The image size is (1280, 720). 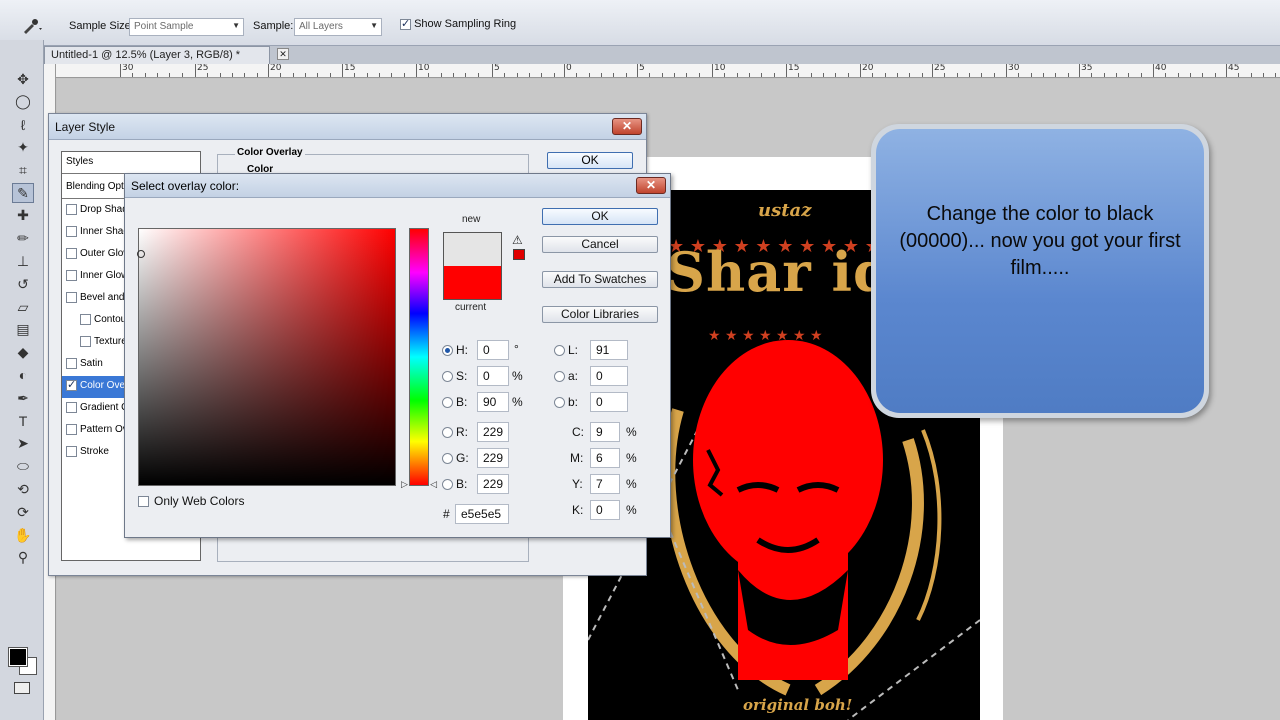 I want to click on eraser-icon: ▱, so click(x=23, y=307).